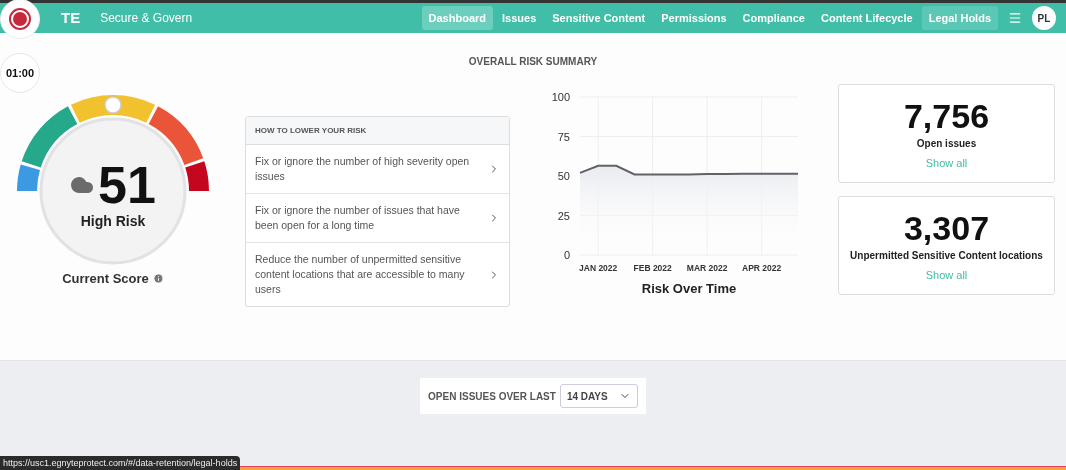  Describe the element at coordinates (20, 73) in the screenshot. I see `recording-timer: 01:00` at that location.